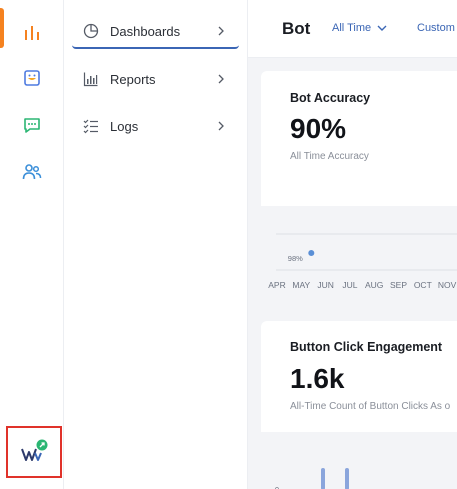  I want to click on bot-face-icon, so click(32, 78).